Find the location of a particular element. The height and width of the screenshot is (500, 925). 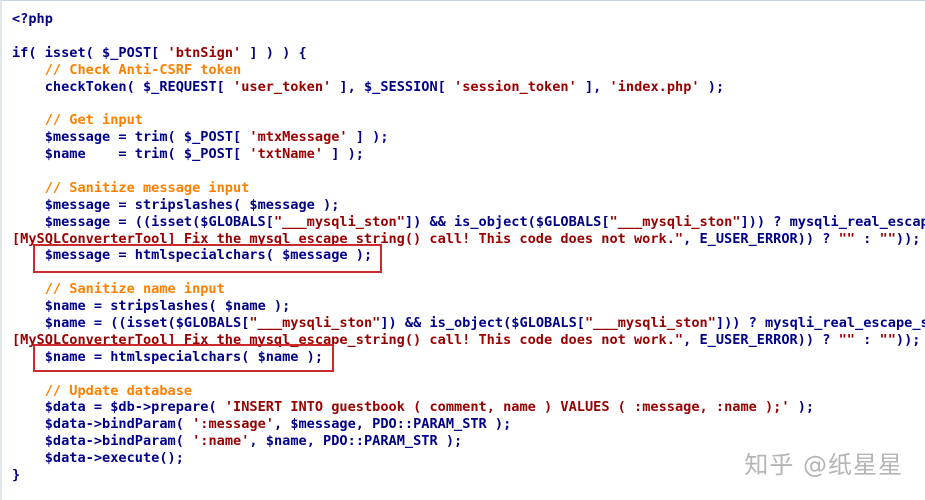

watermark-text: 知乎 @纸星星 is located at coordinates (823, 465).